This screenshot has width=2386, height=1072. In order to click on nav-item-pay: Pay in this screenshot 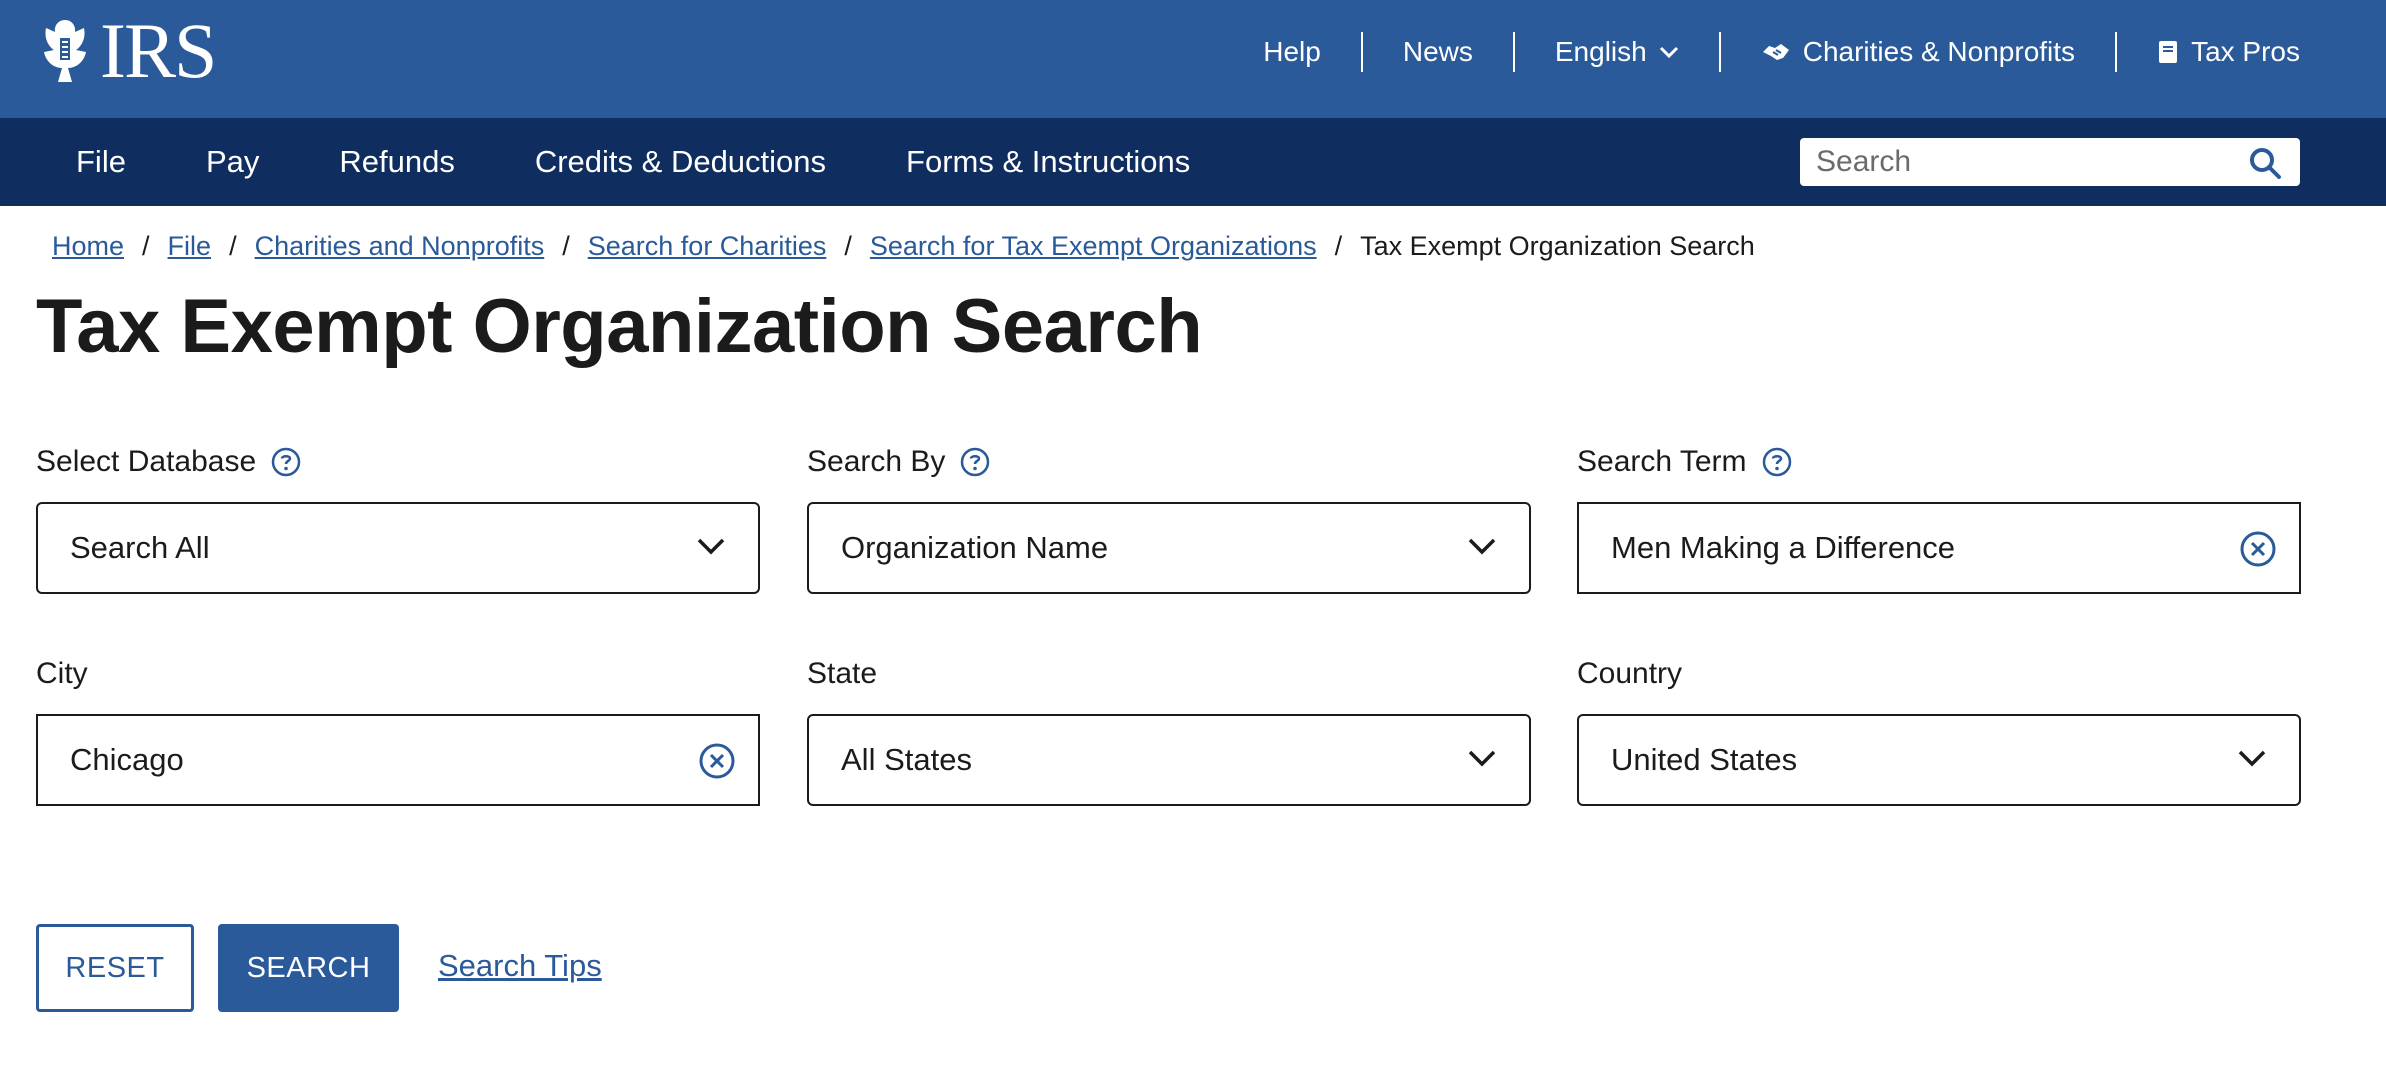, I will do `click(232, 162)`.